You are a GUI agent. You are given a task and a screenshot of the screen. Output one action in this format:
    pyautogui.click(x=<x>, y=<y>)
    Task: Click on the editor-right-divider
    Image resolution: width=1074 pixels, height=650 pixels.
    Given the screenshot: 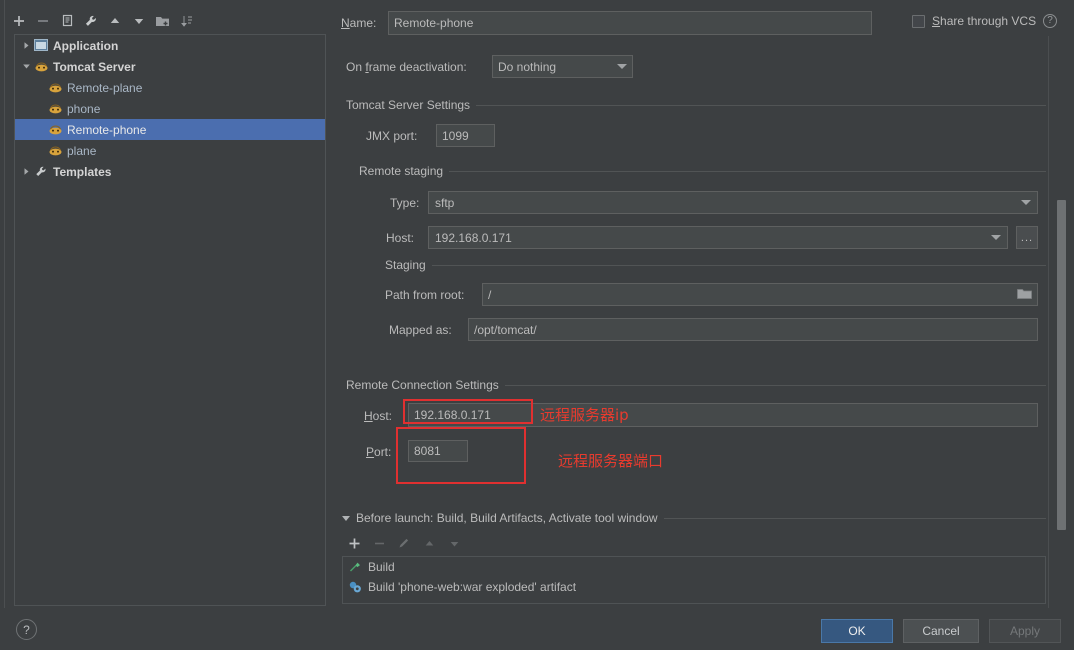 What is the action you would take?
    pyautogui.click(x=1048, y=322)
    